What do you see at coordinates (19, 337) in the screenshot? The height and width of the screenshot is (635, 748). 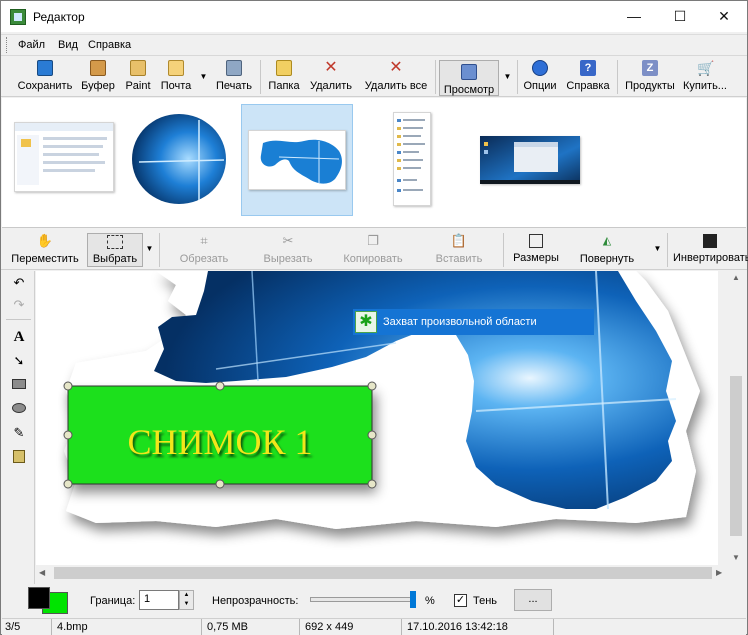 I see `text-tool-icon: A` at bounding box center [19, 337].